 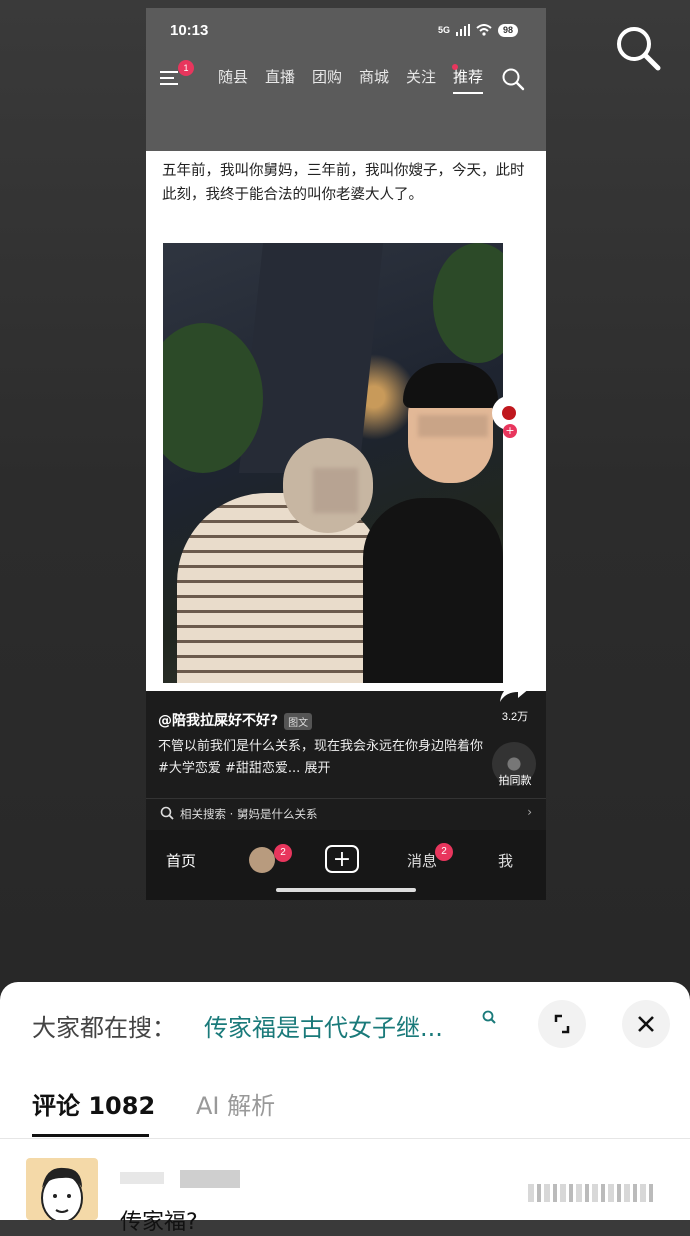 I want to click on side-actions: +, so click(x=509, y=417).